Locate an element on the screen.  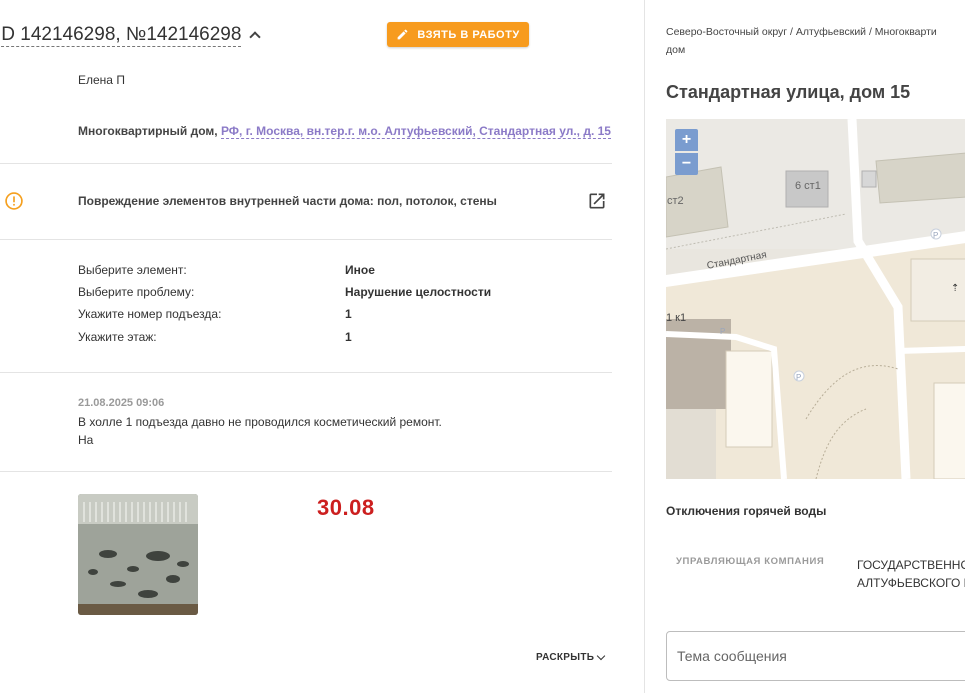
breadcrumb-line-2: дом is located at coordinates (676, 50).